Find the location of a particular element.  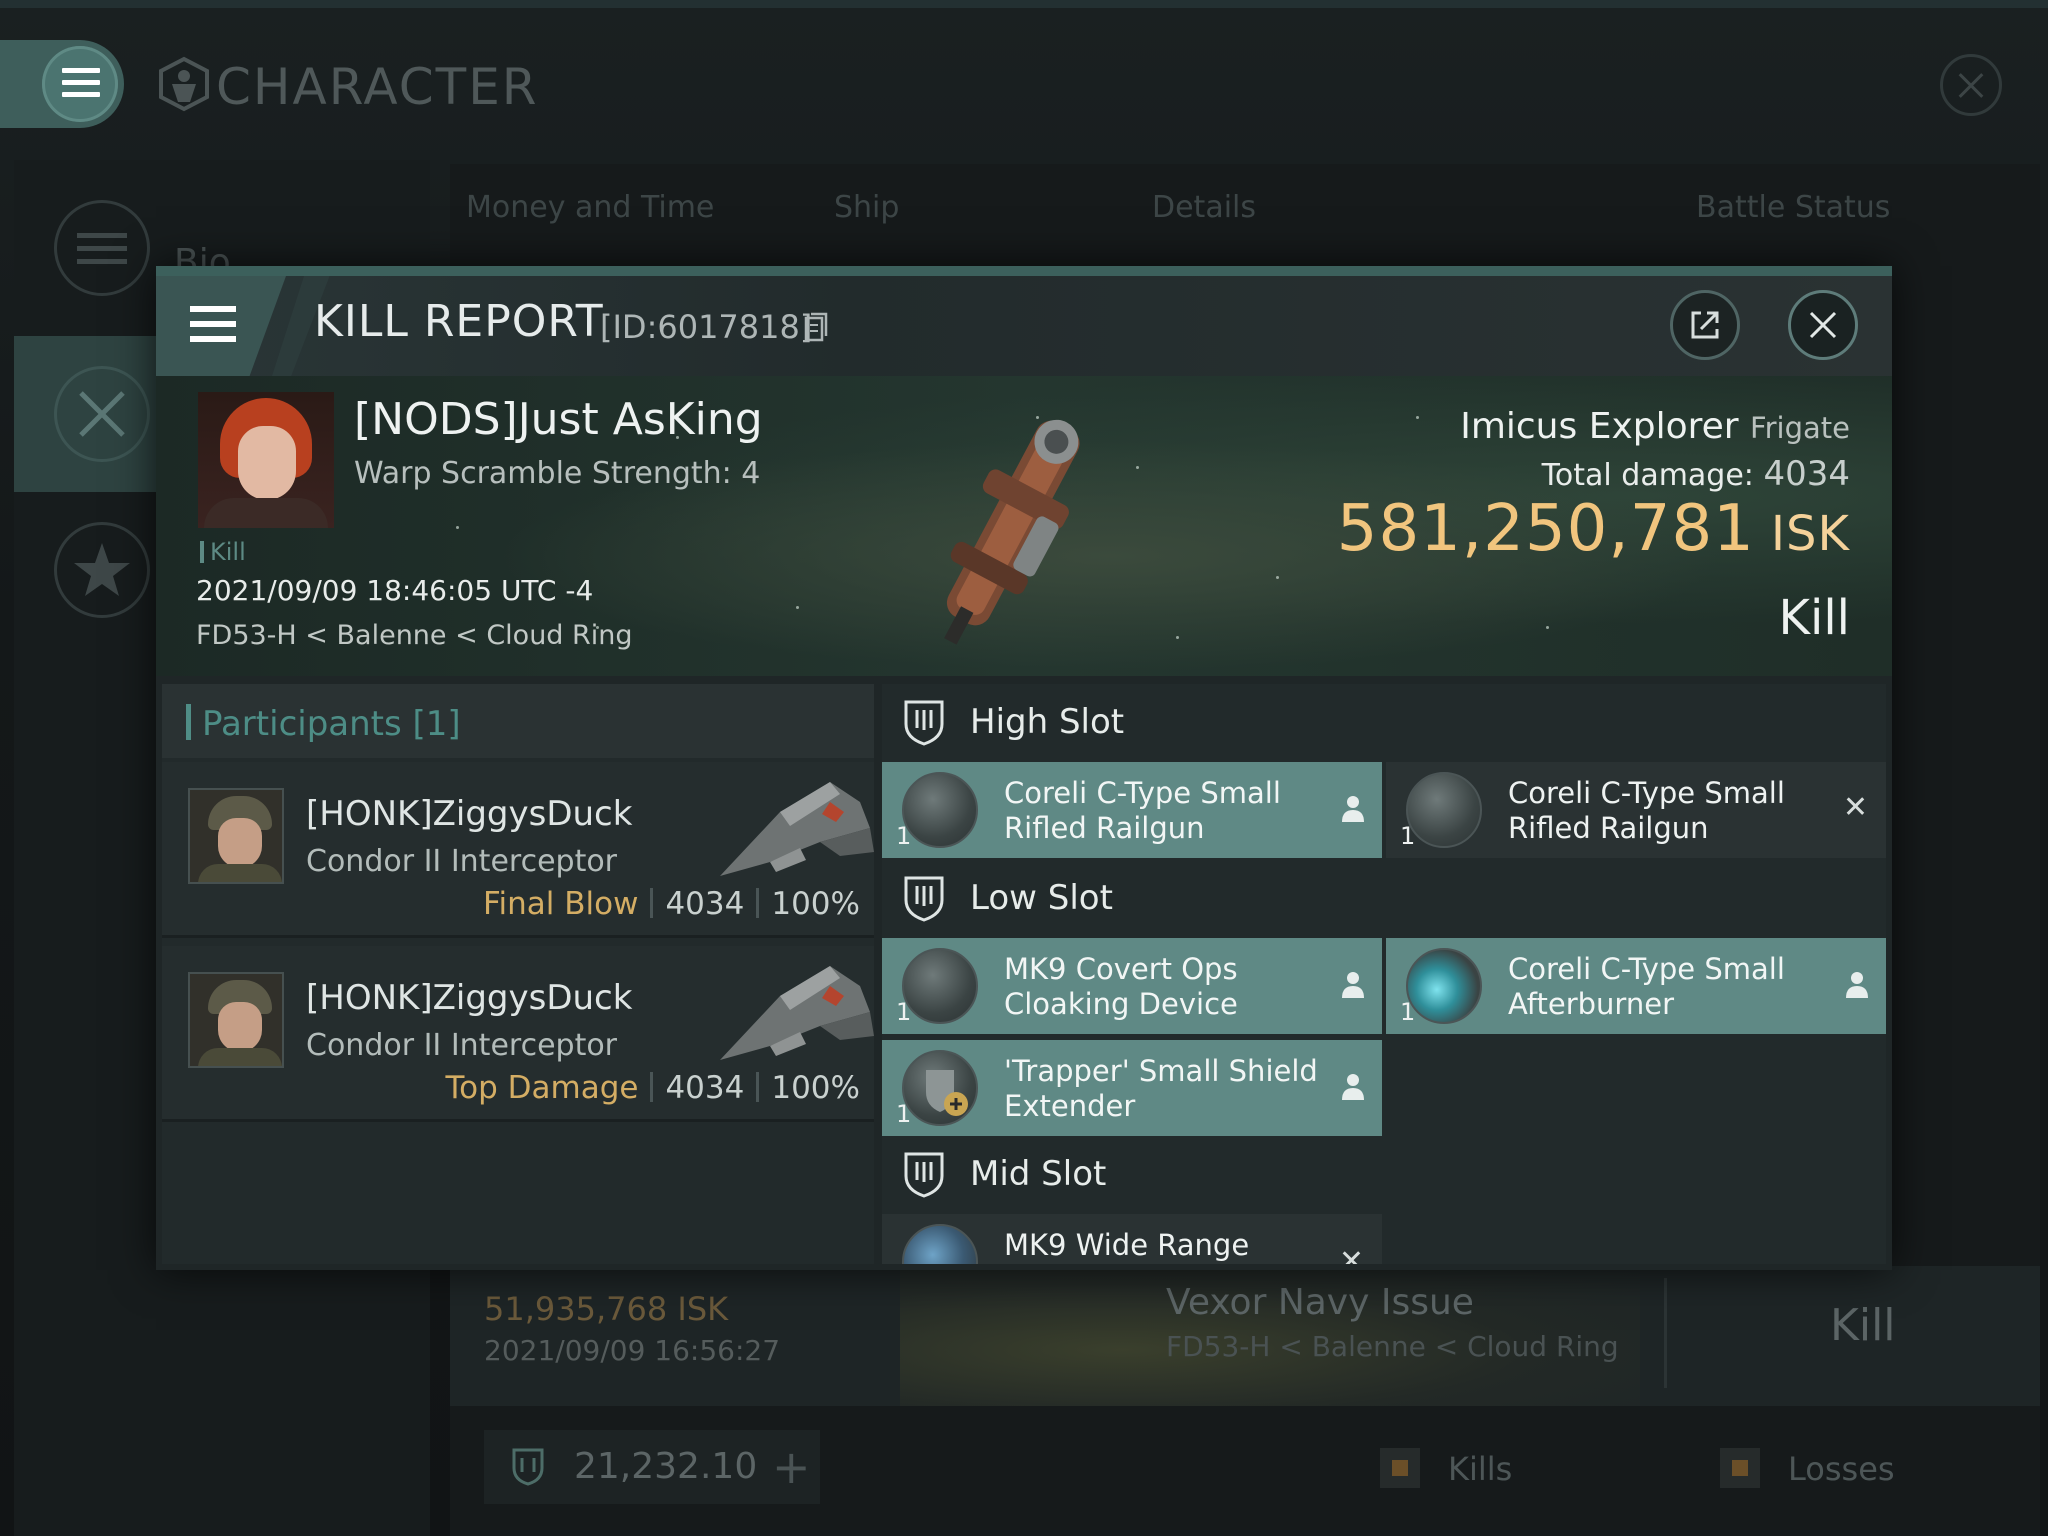

kill-result: Kill is located at coordinates (1814, 618).